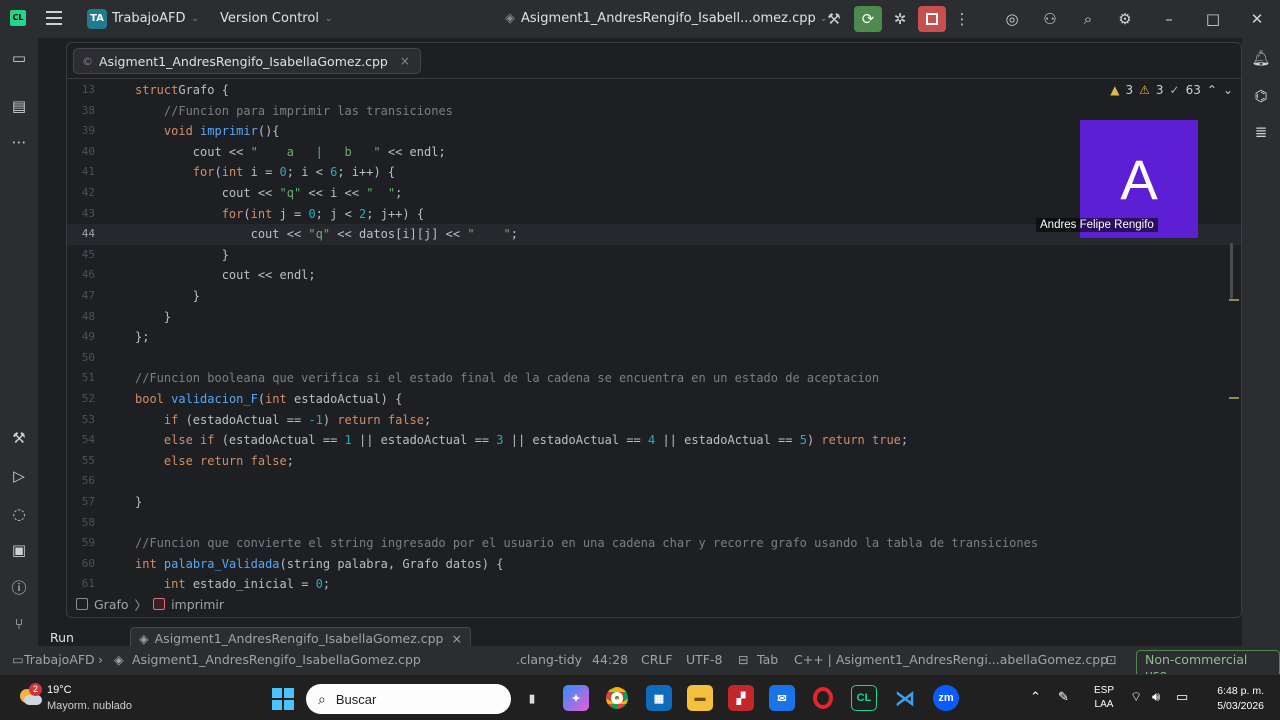 The image size is (1280, 720). Describe the element at coordinates (19, 58) in the screenshot. I see `project-folder-icon: ▭` at that location.